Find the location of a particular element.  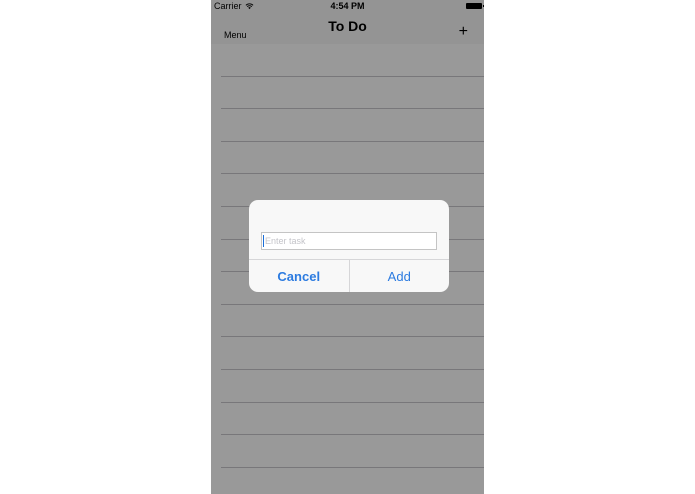

add-task-dialog: Cancel Add is located at coordinates (349, 246).